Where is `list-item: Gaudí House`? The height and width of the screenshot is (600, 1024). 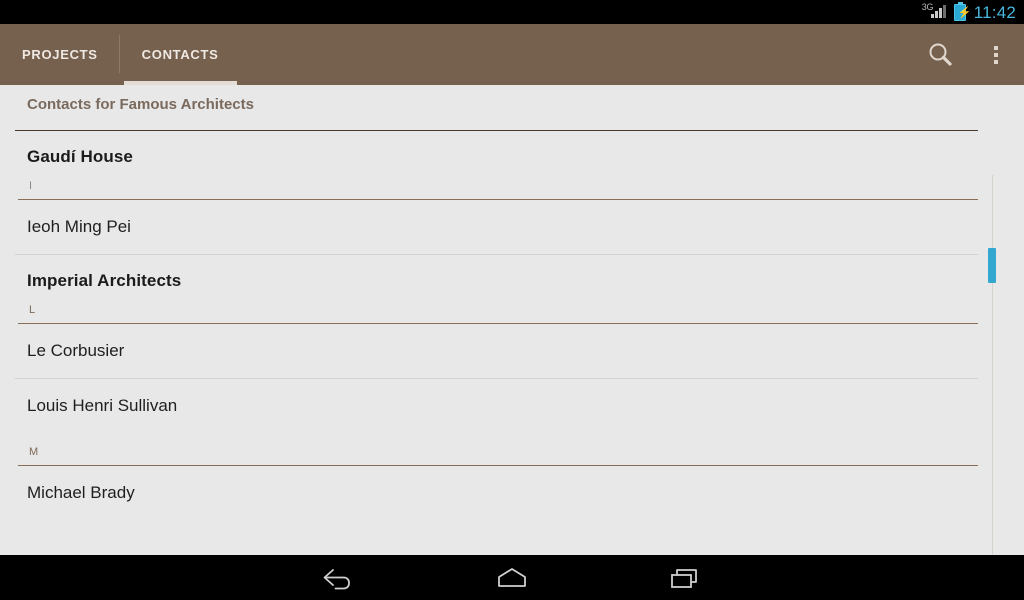
list-item: Gaudí House is located at coordinates (512, 149).